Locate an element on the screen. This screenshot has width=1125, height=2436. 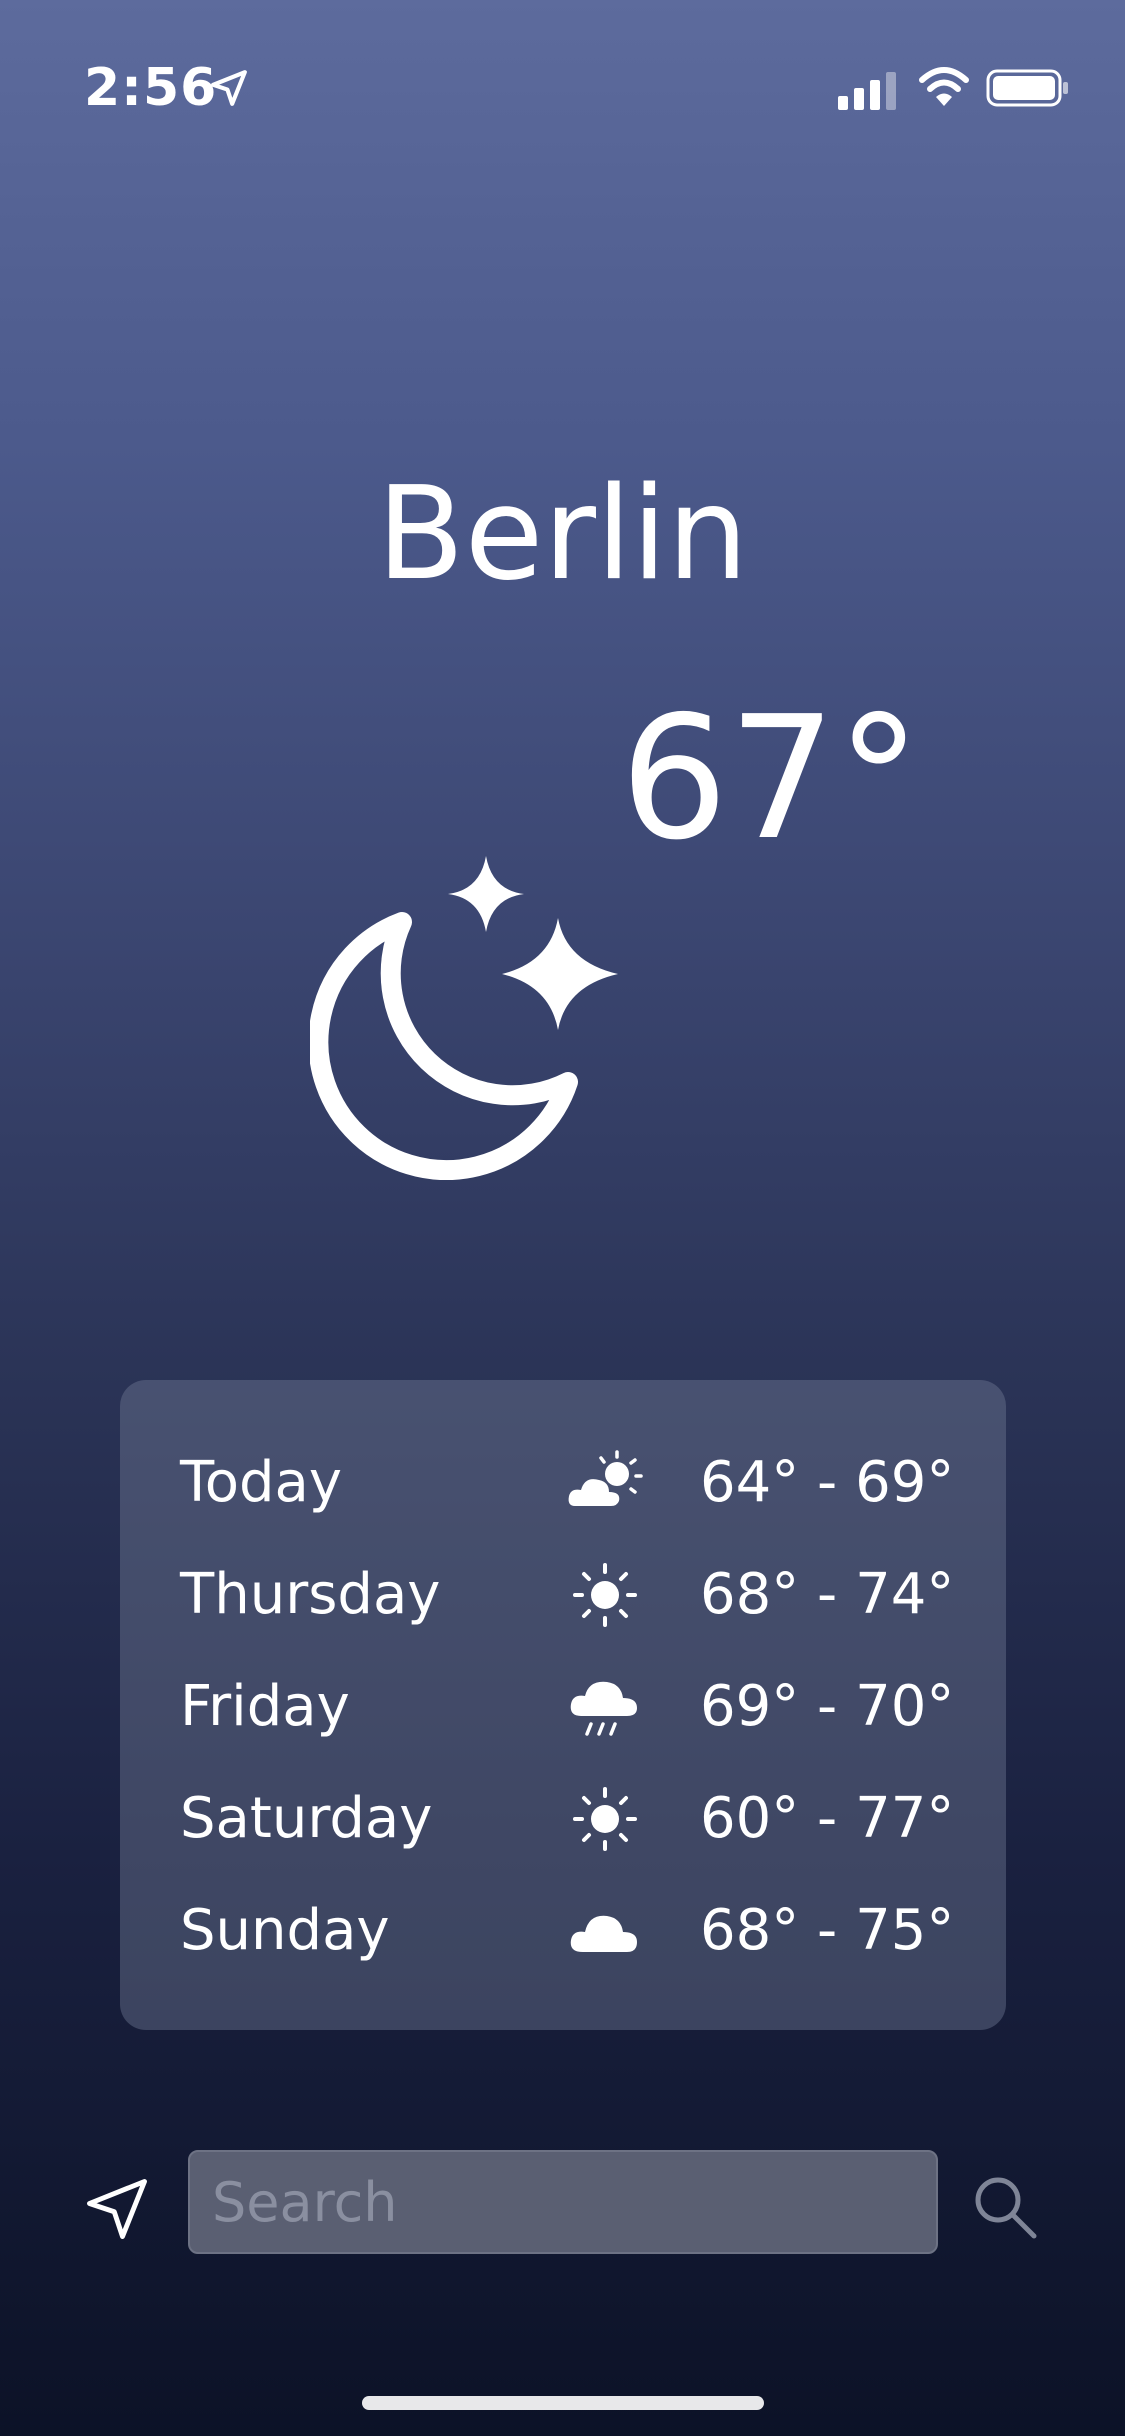
city-name: Berlin is located at coordinates (562, 534).